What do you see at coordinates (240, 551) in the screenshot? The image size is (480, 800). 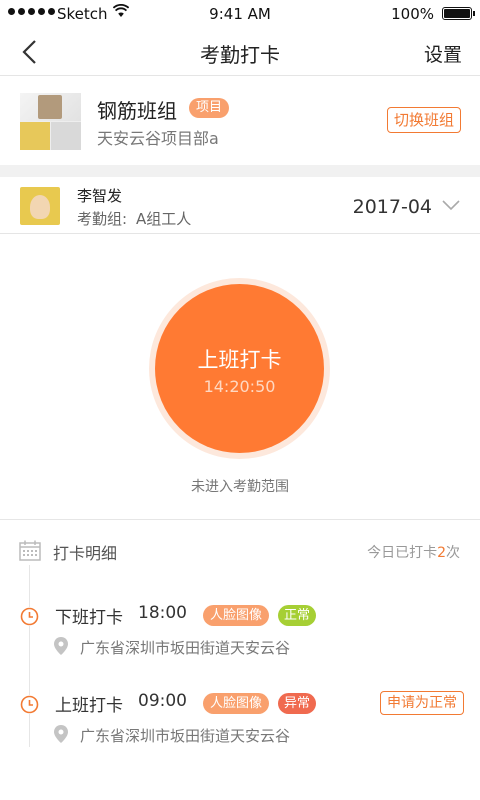 I see `details-header: 打卡明细 今日已打卡2次` at bounding box center [240, 551].